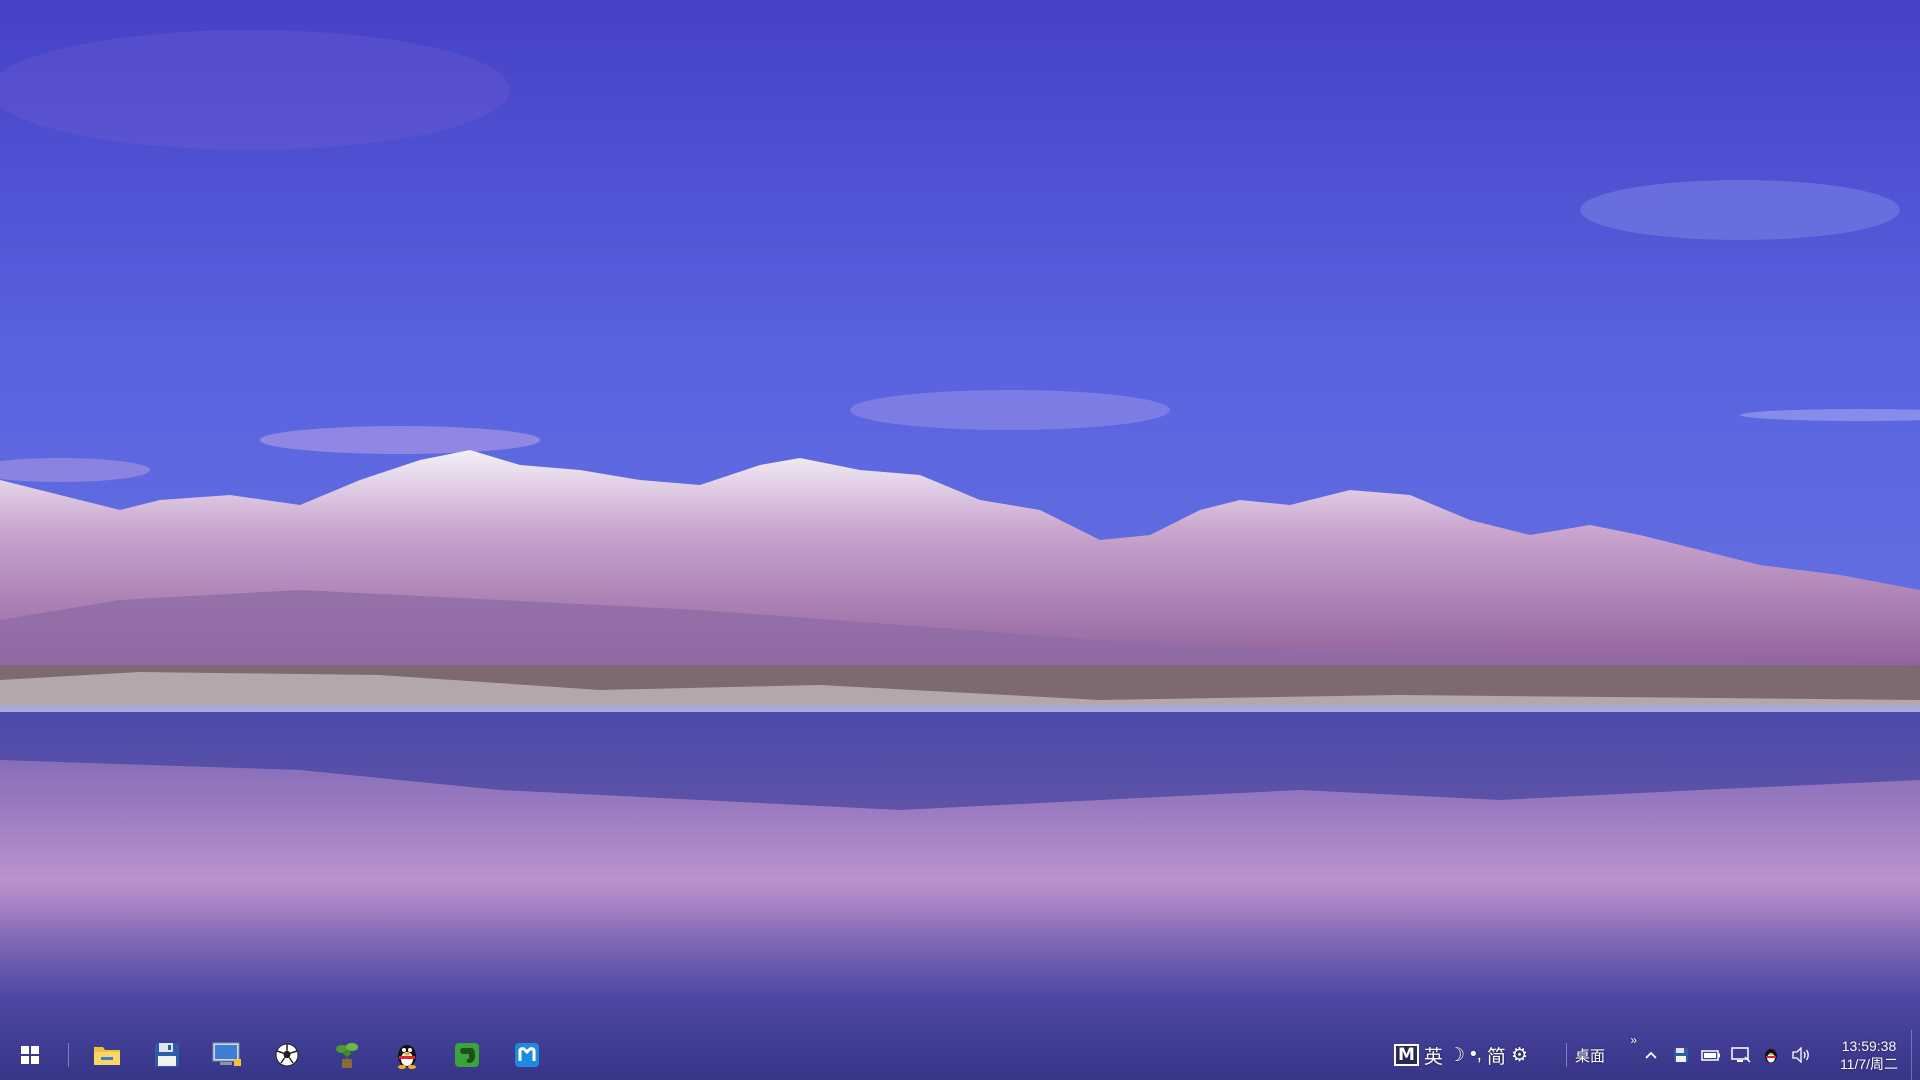 This screenshot has height=1080, width=1920. Describe the element at coordinates (1633, 1040) in the screenshot. I see `double-chevron-icon: »` at that location.